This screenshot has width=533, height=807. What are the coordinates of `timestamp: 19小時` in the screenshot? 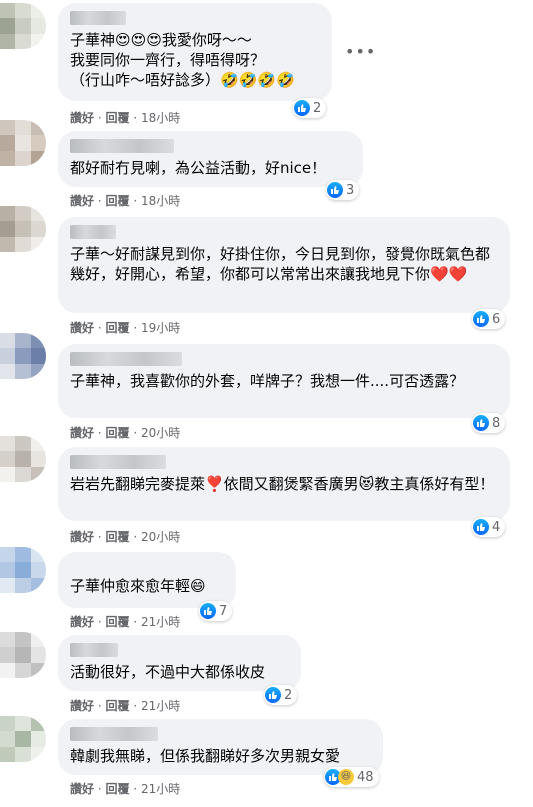 It's located at (160, 328).